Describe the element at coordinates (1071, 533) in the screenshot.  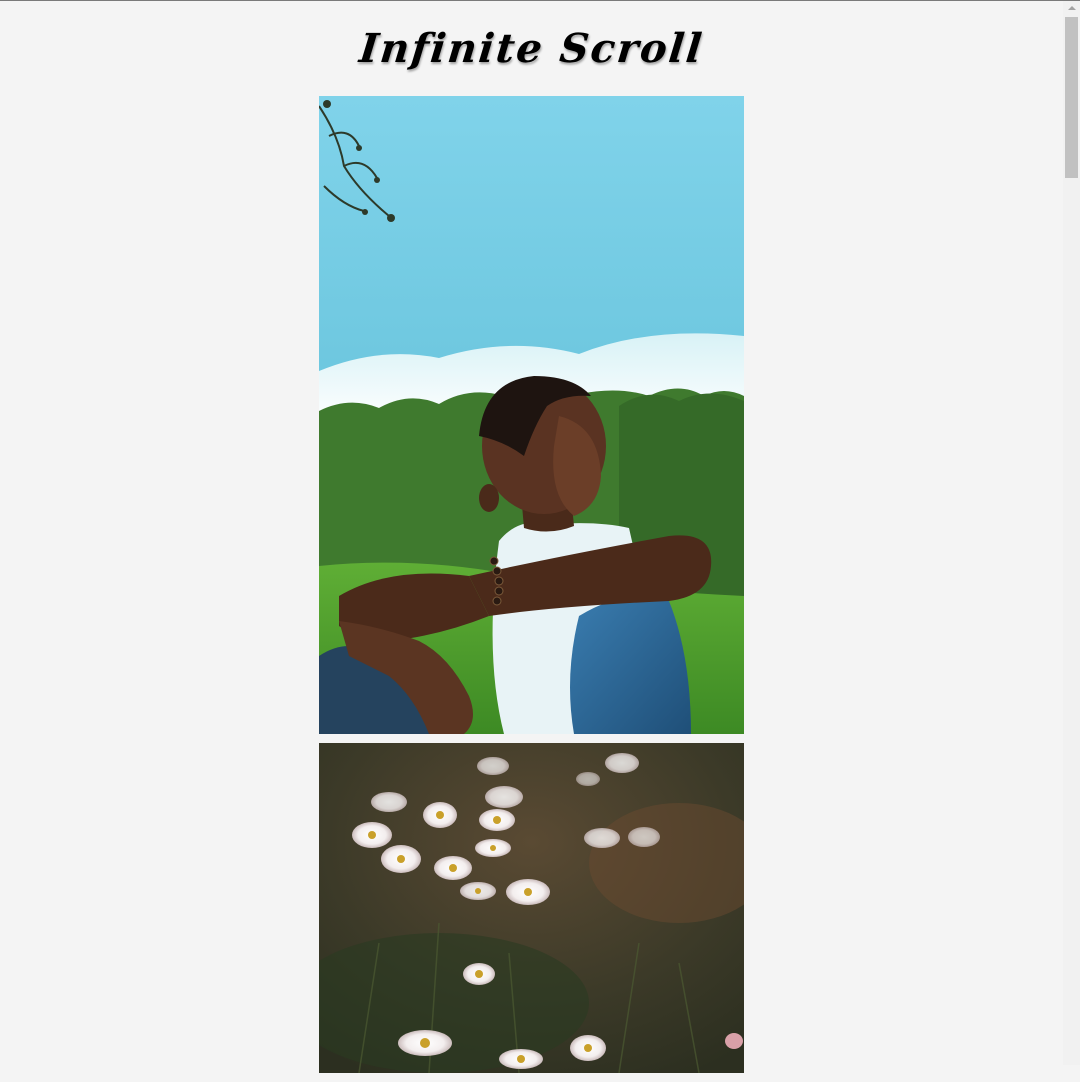
I see `vertical-scrollbar` at that location.